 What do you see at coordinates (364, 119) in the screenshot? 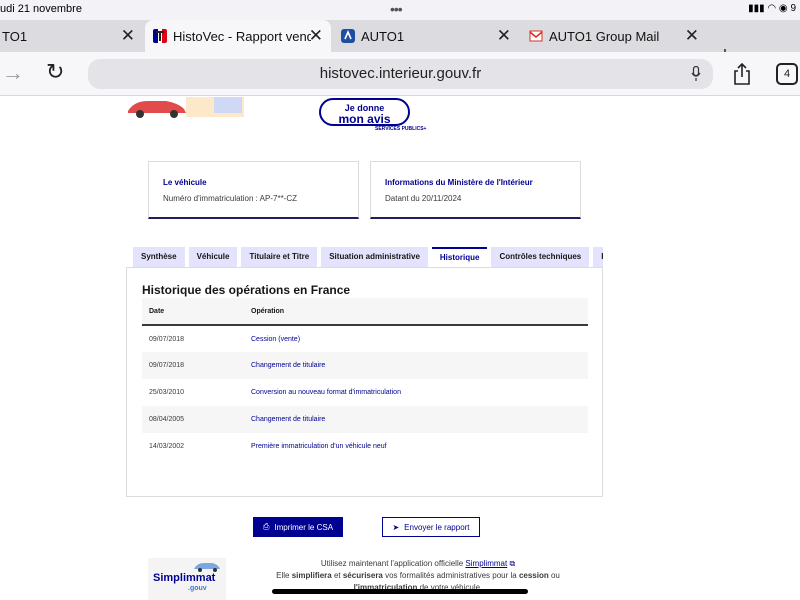
I see `avis-line2: mon avis` at bounding box center [364, 119].